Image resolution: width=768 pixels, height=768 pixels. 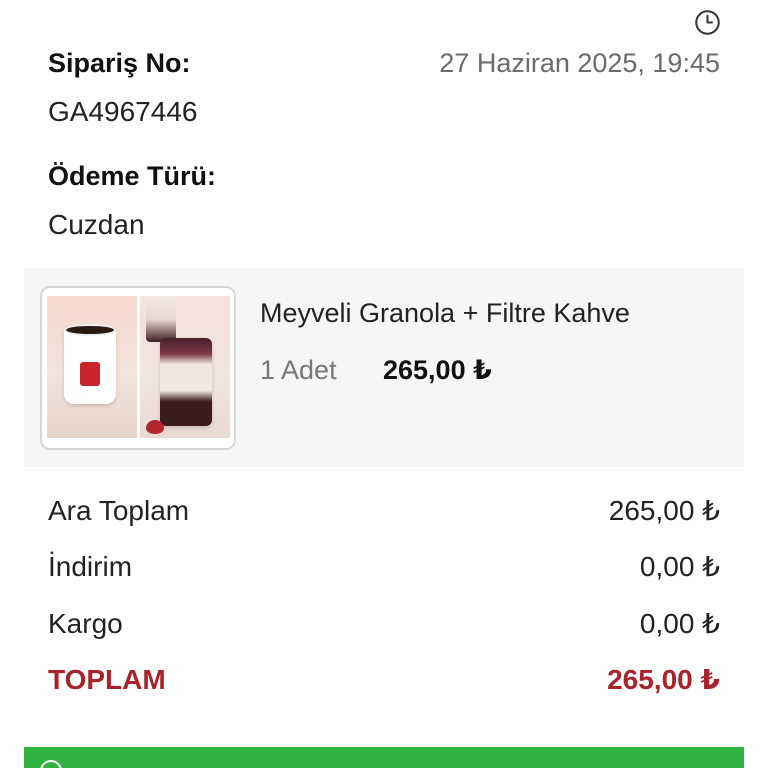 I want to click on shipping-row: Kargo 0,00 ₺, so click(x=384, y=623).